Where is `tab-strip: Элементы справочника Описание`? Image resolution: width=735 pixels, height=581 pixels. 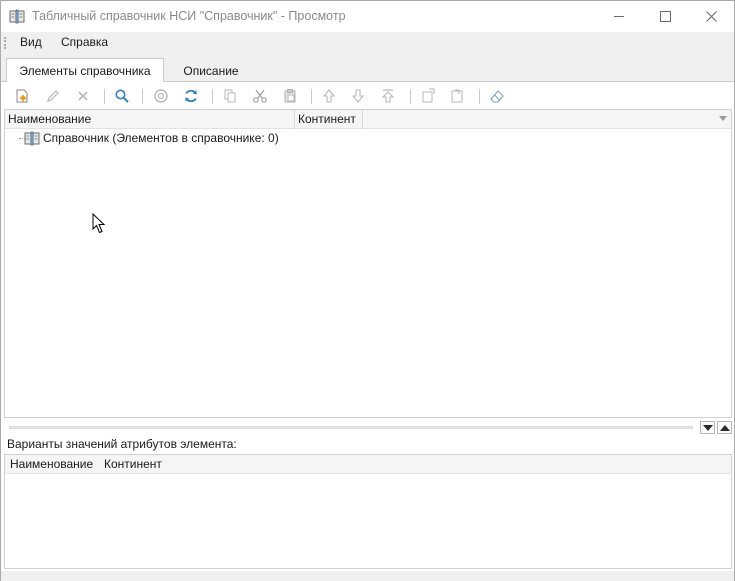 tab-strip: Элементы справочника Описание is located at coordinates (367, 67).